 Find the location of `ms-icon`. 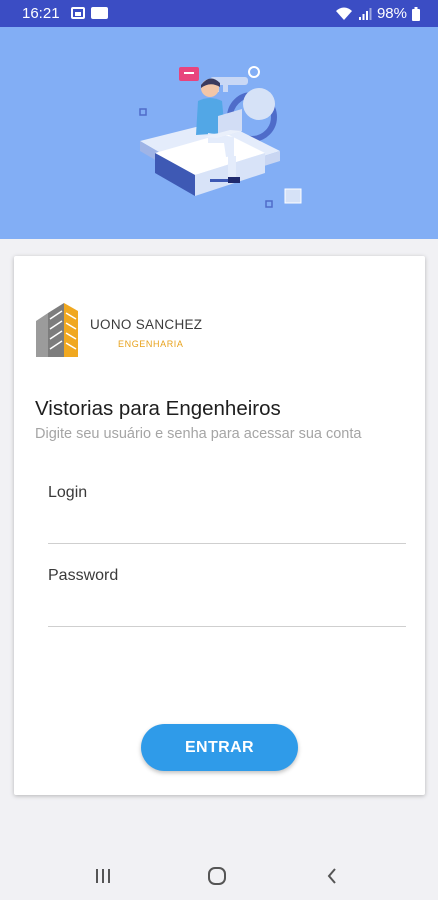

ms-icon is located at coordinates (99, 13).